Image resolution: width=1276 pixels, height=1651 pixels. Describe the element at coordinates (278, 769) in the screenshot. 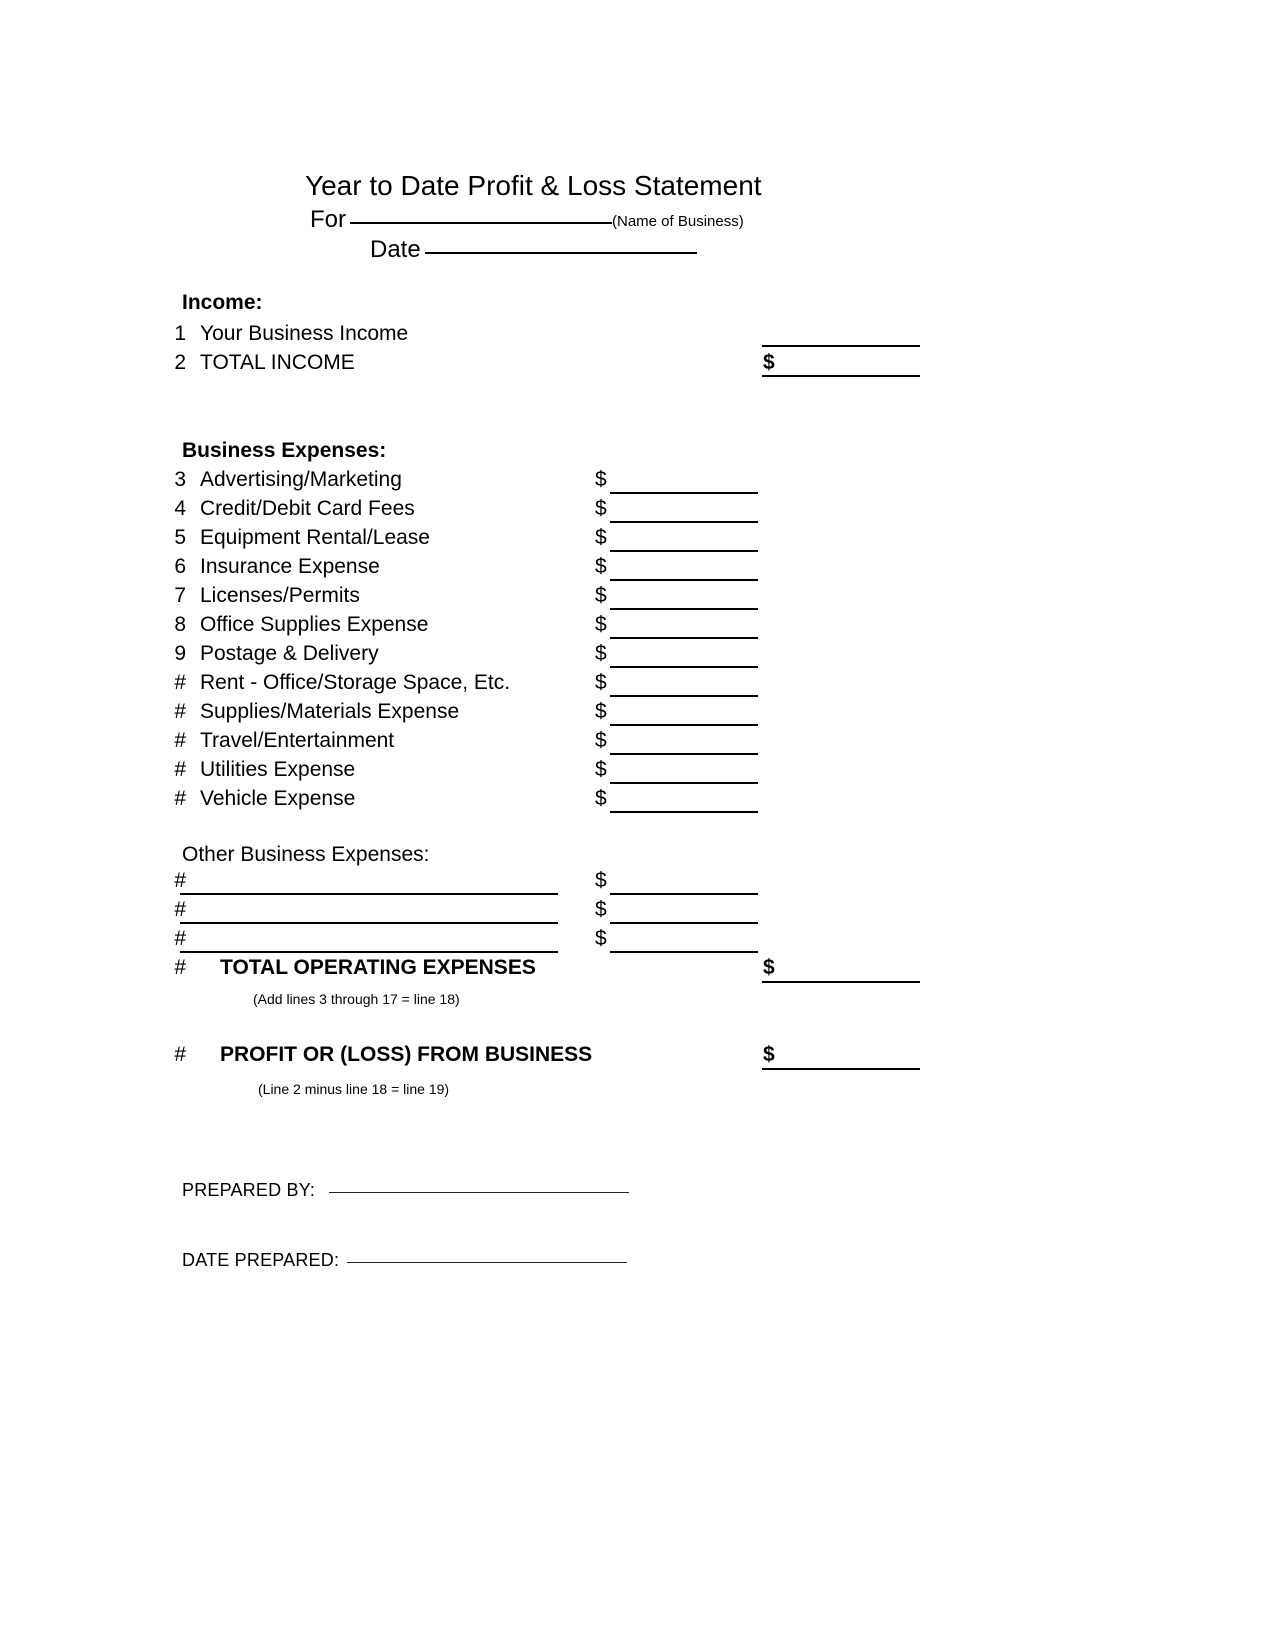

I see `line-label: Utilities Expense` at that location.